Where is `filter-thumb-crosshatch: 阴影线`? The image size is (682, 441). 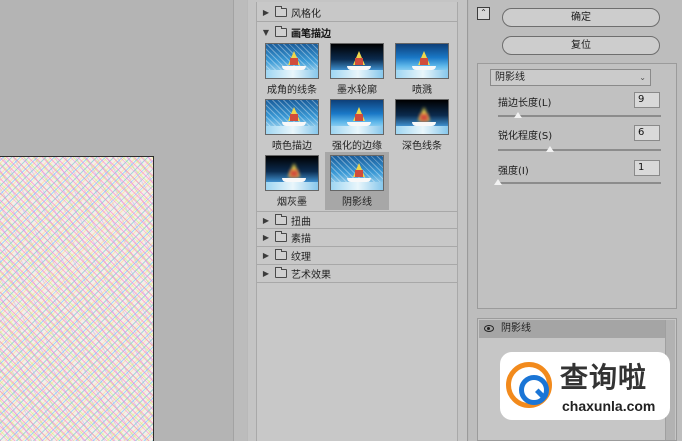 filter-thumb-crosshatch: 阴影线 is located at coordinates (357, 181).